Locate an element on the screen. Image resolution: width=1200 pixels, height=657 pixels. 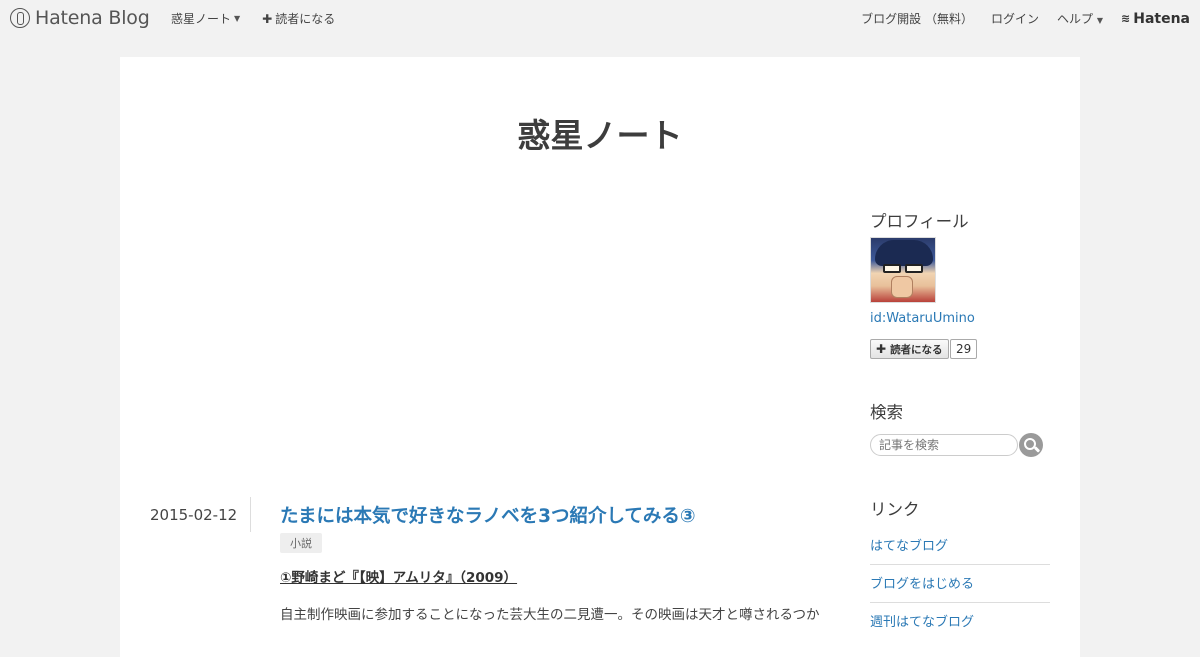
search-heading: 検索 is located at coordinates (886, 412).